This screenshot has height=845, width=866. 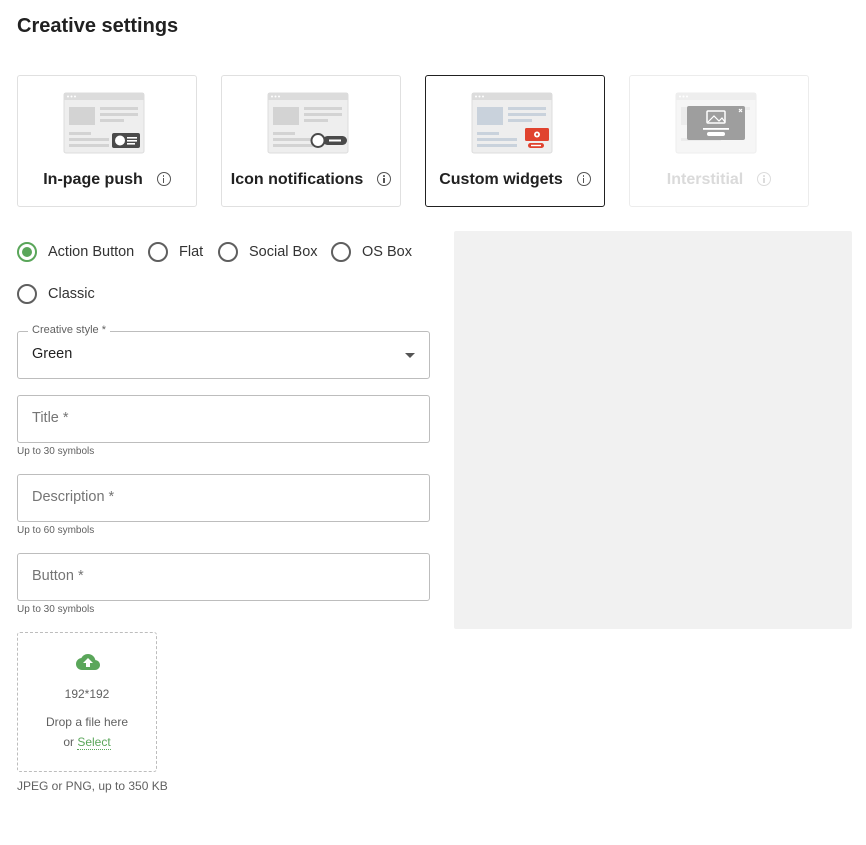 I want to click on description-input: Description *, so click(x=223, y=498).